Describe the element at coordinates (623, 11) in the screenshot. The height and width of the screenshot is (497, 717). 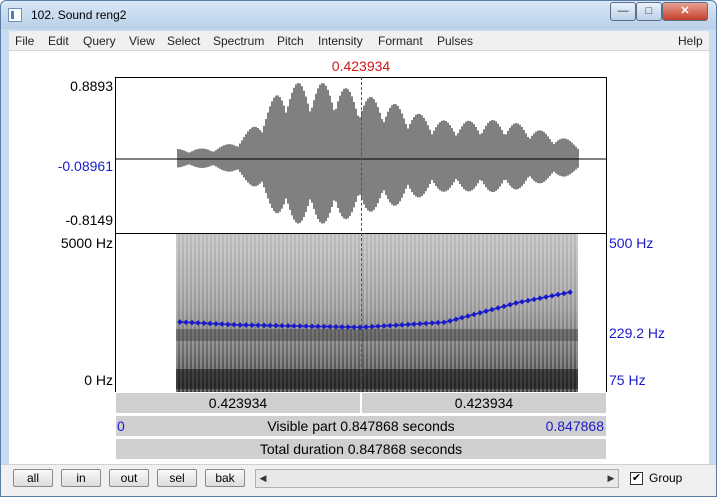
I see `minimize-button: —` at that location.